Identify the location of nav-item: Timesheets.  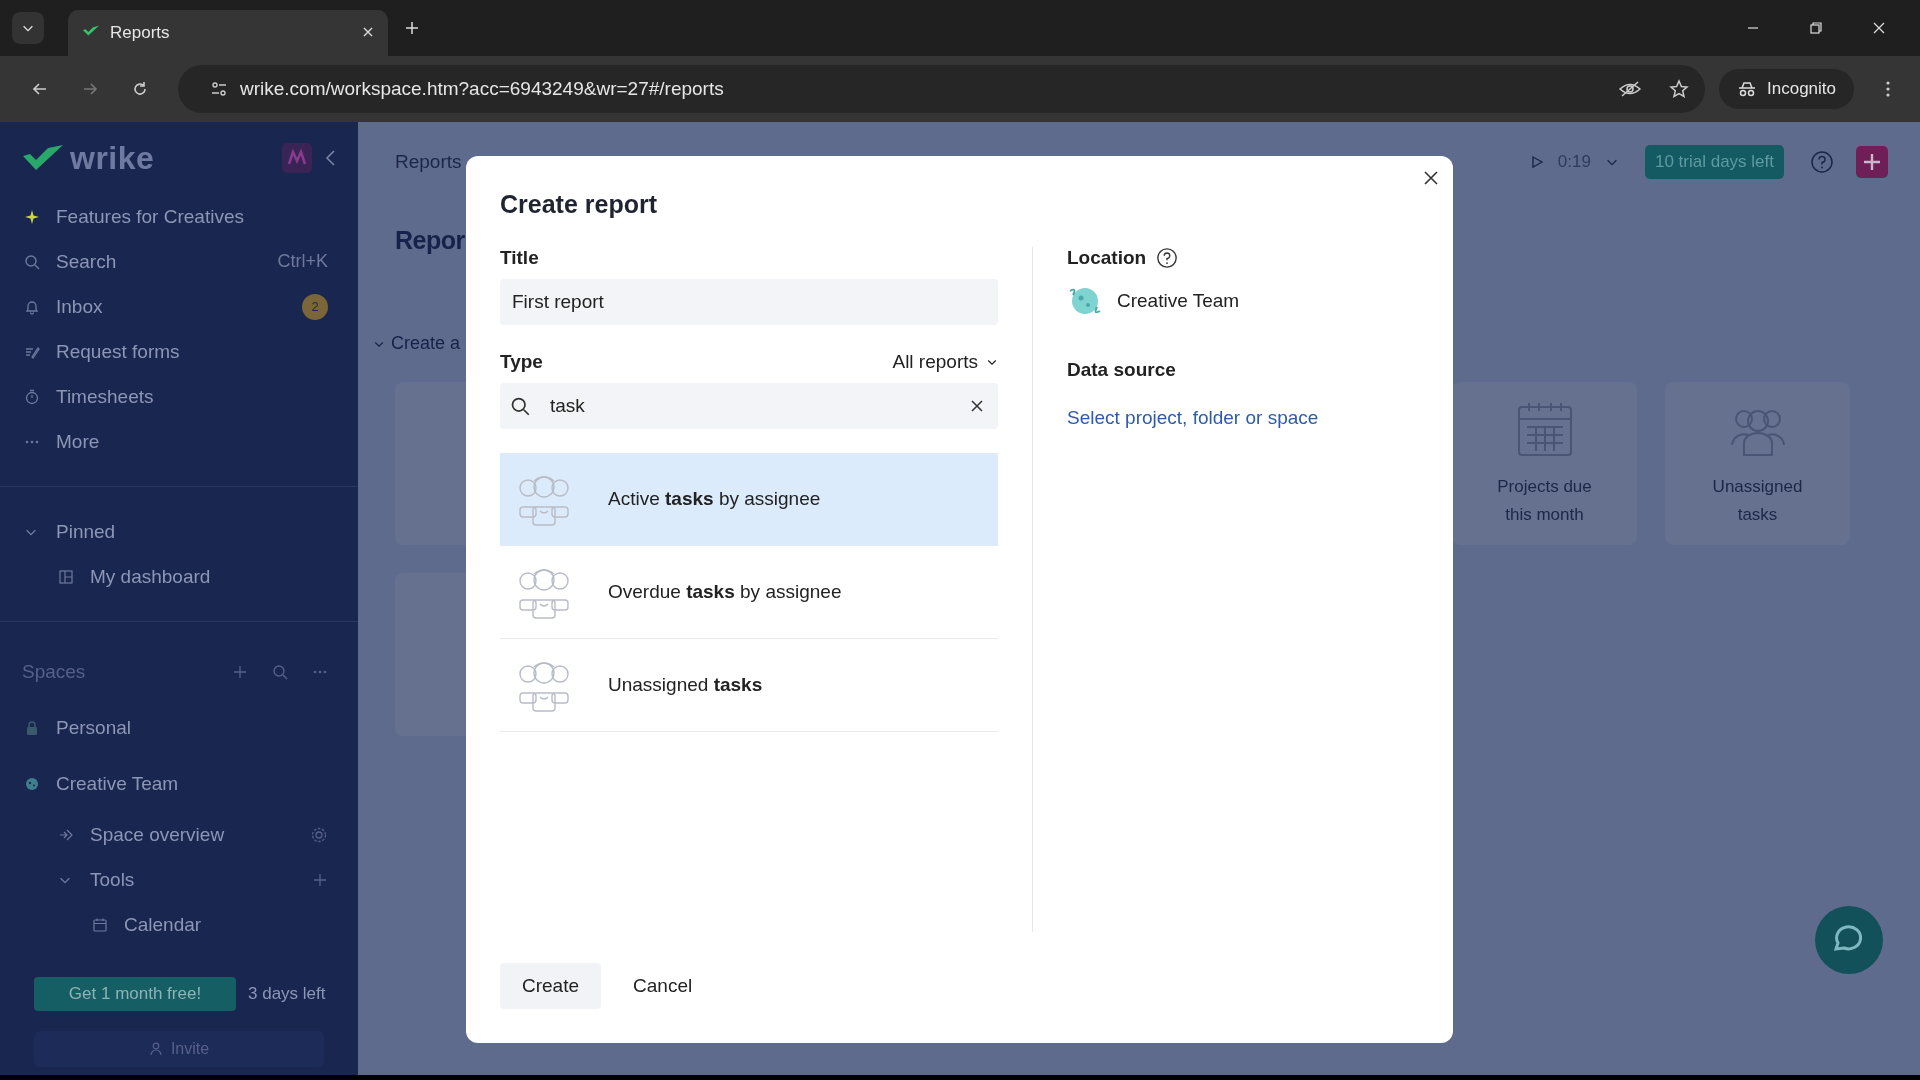
(179, 396).